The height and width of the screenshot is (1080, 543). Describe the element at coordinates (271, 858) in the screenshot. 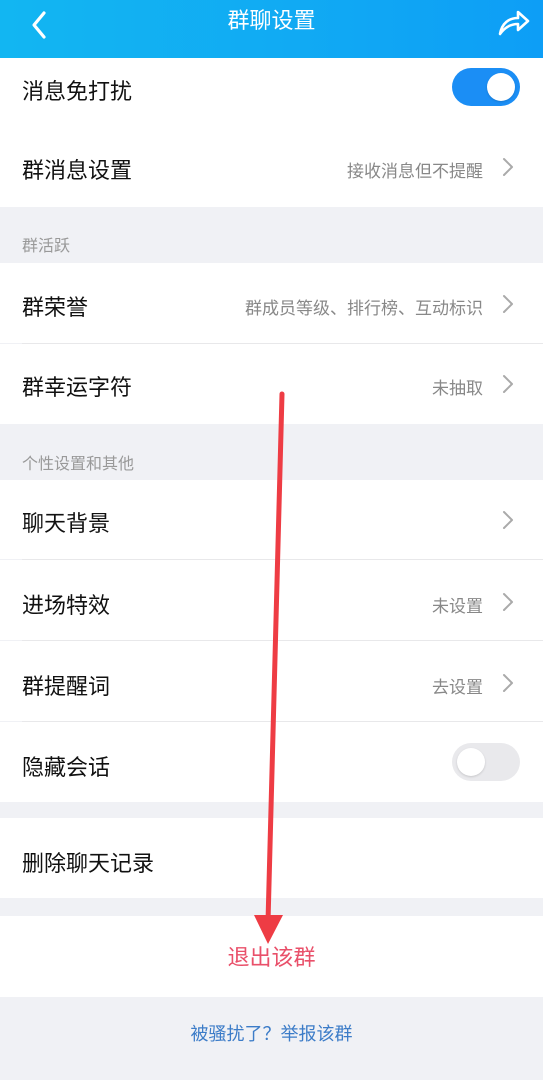

I see `delete-history-row: 删除聊天记录` at that location.